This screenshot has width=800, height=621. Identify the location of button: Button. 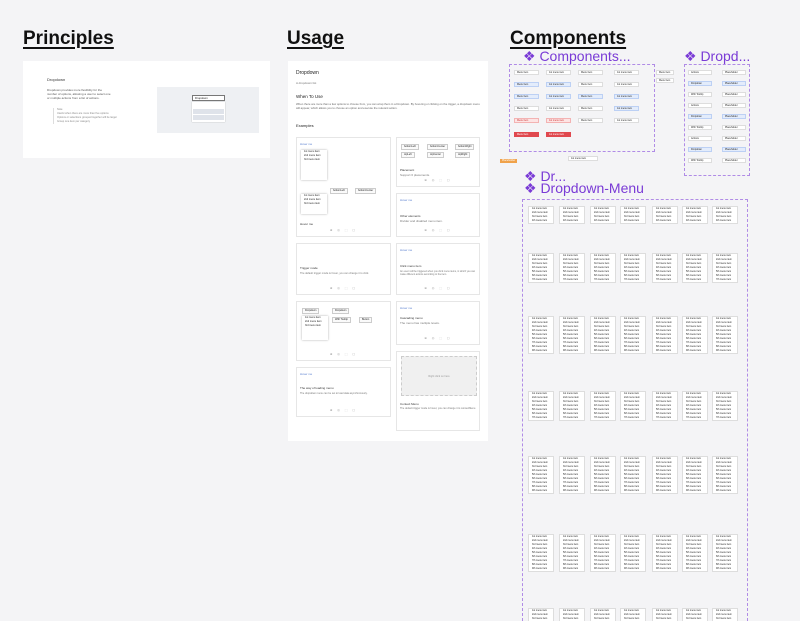
(366, 320).